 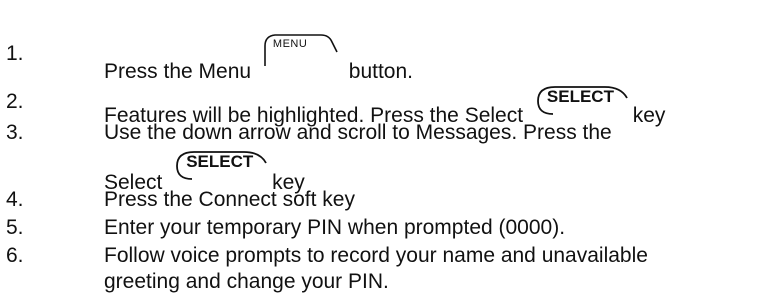 I want to click on menu-key-icon: MENU, so click(x=301, y=50).